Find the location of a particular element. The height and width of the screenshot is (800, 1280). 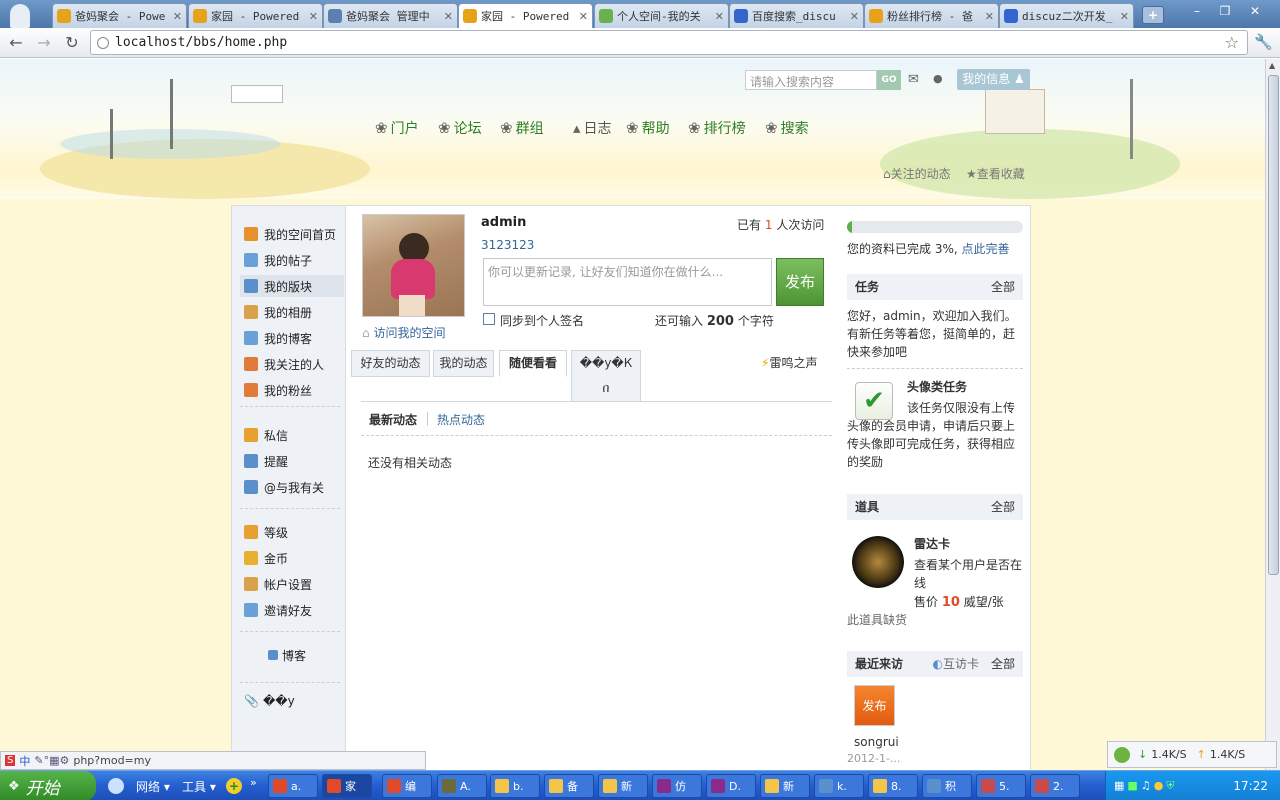

tray-add-icon: ● is located at coordinates (1160, 785).